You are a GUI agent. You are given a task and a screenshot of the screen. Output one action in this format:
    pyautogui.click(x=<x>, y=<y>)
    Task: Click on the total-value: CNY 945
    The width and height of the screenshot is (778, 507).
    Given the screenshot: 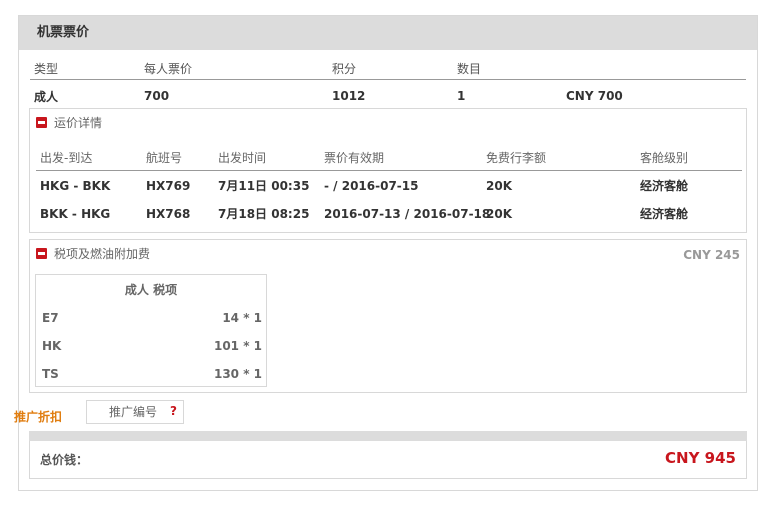 What is the action you would take?
    pyautogui.click(x=700, y=458)
    